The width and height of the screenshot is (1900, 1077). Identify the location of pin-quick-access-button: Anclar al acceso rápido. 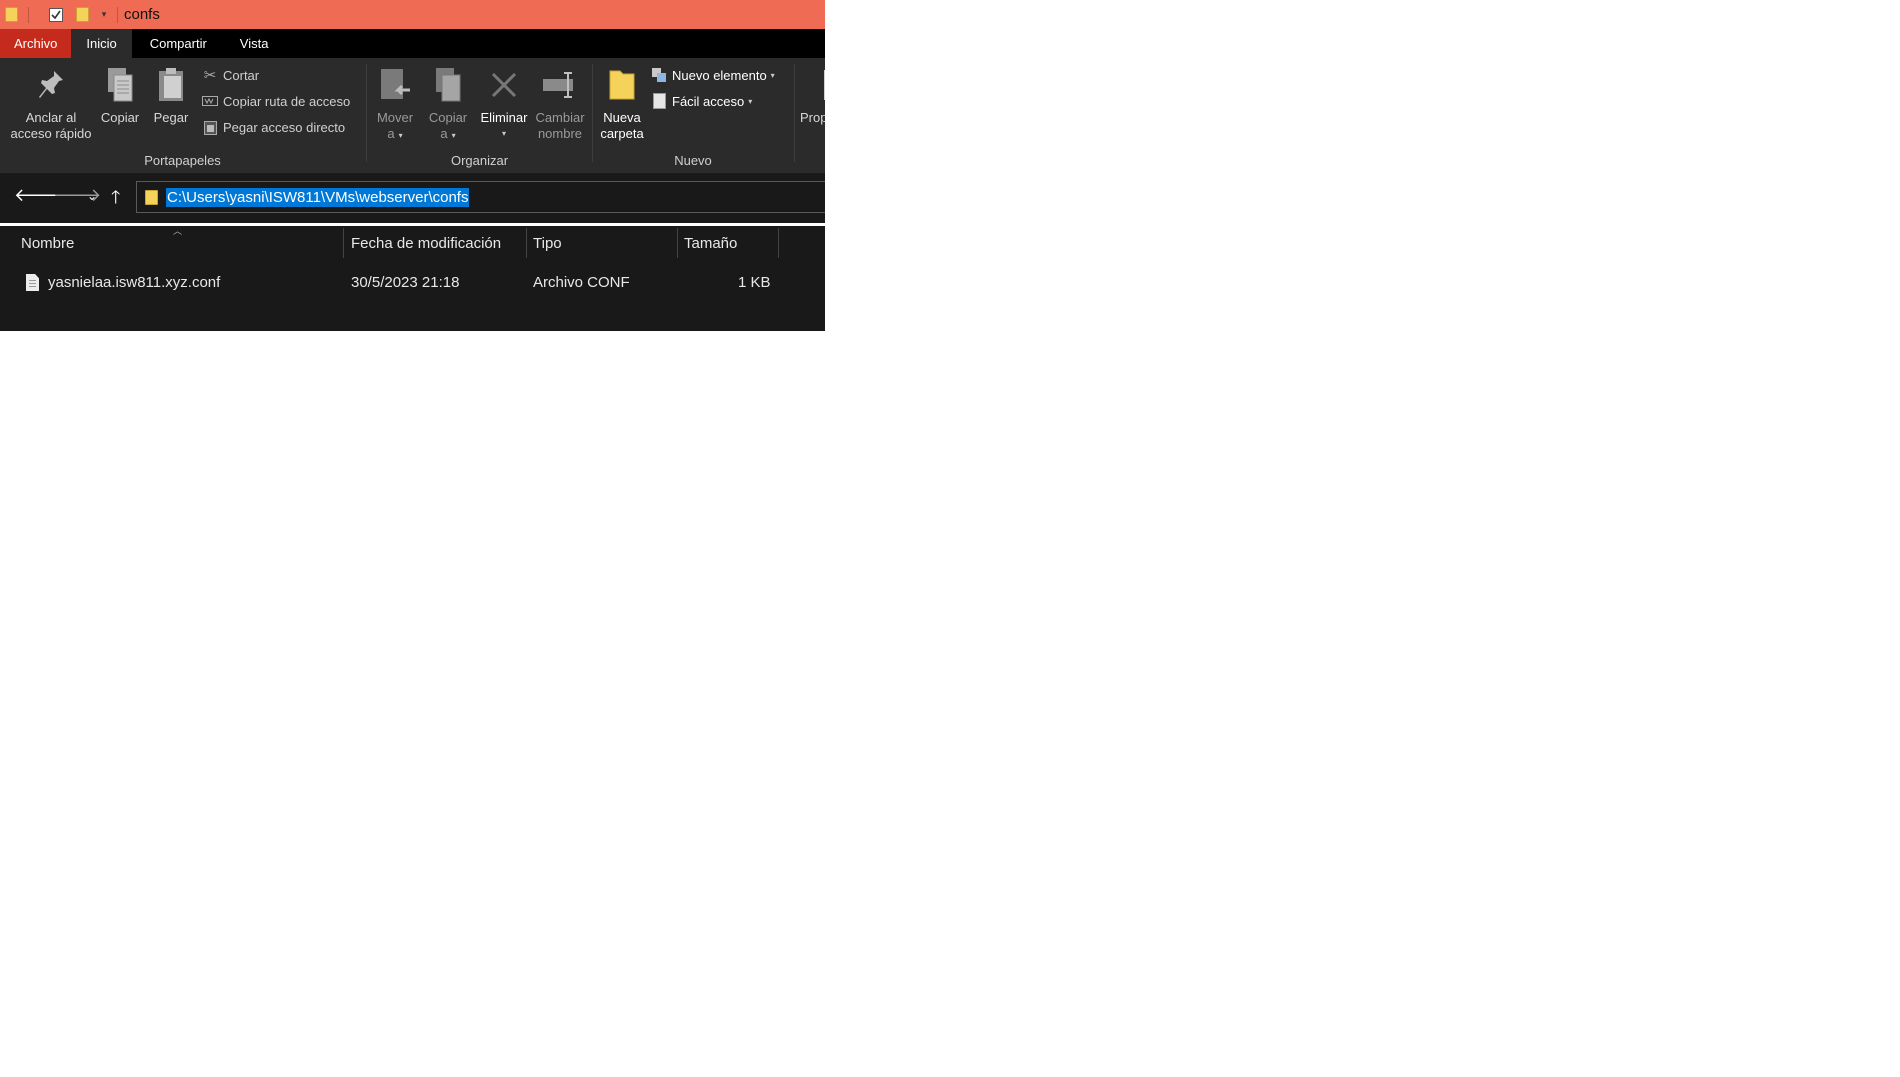
(51, 102).